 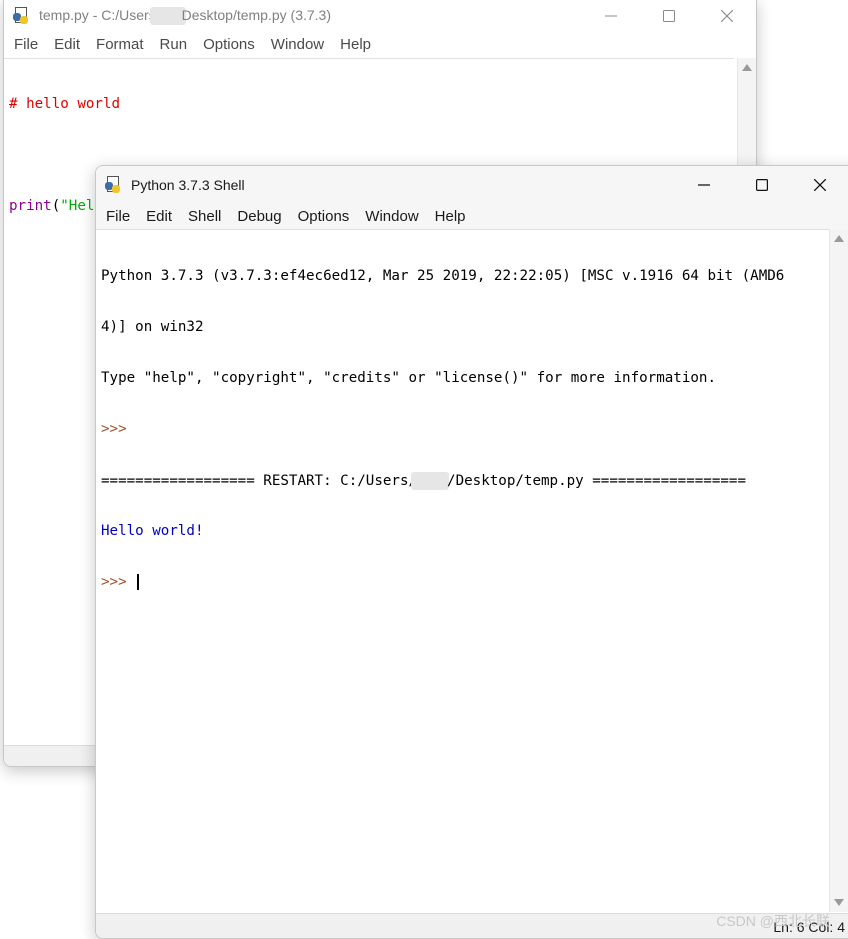 What do you see at coordinates (118, 582) in the screenshot?
I see `shell-prompt: >>>` at bounding box center [118, 582].